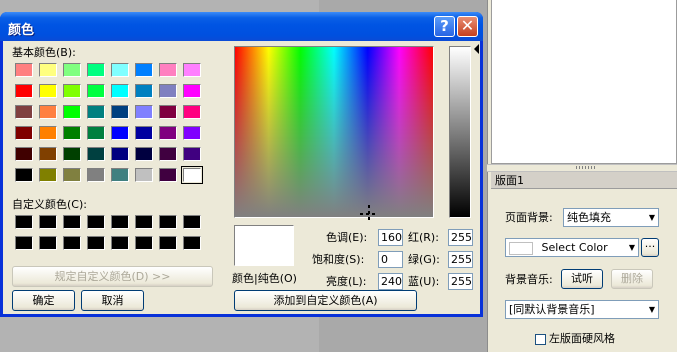 This screenshot has width=677, height=352. I want to click on lum-input: 240, so click(390, 281).